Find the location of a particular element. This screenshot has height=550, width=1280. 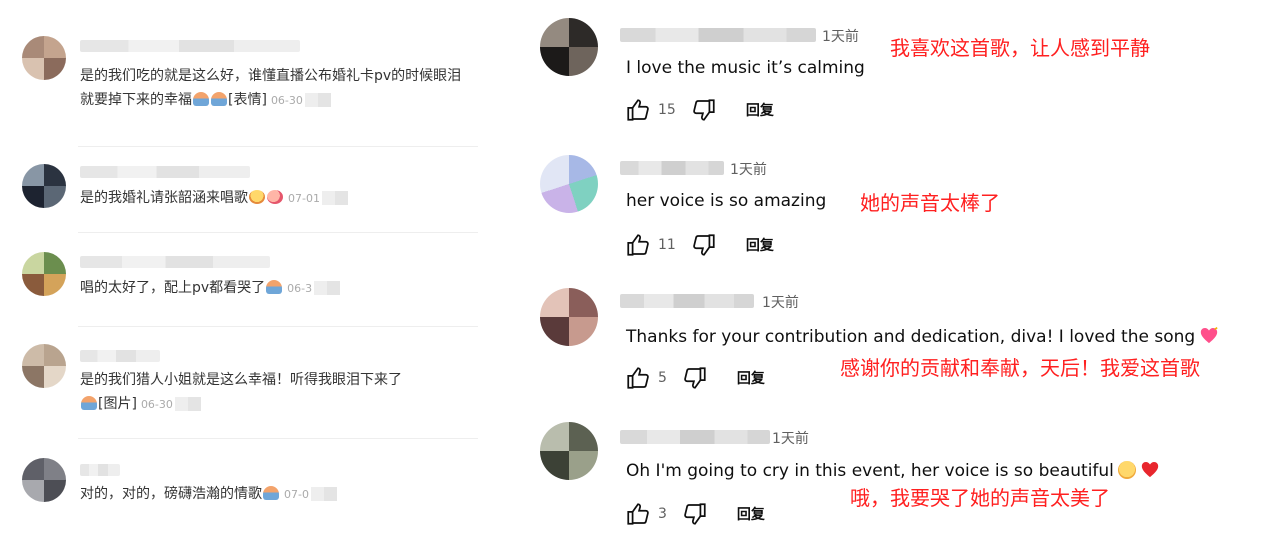

comment-body: 对的，对的，磅礴浩瀚的情歌 07-0 is located at coordinates (277, 494).